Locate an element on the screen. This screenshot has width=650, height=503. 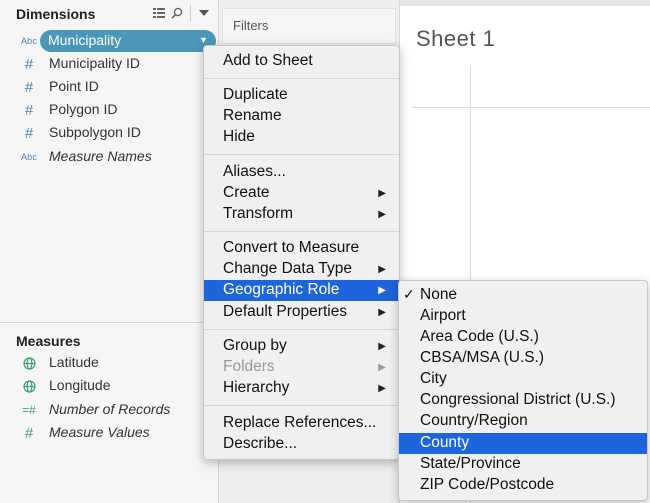
calculated-number-icon: =# is located at coordinates (29, 410).